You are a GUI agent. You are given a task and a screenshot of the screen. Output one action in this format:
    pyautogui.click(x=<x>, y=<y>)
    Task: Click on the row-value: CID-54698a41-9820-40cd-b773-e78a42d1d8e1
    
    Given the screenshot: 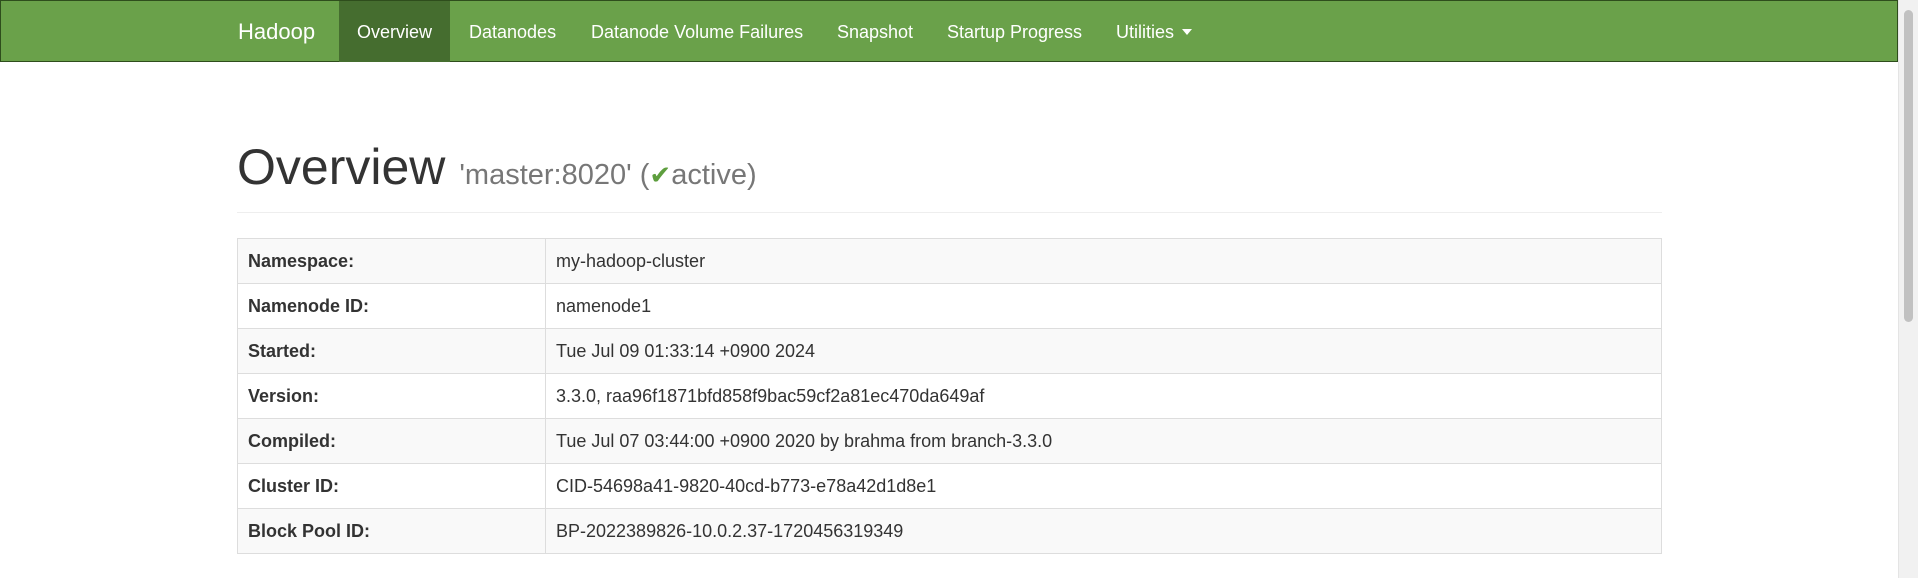 What is the action you would take?
    pyautogui.click(x=1103, y=486)
    